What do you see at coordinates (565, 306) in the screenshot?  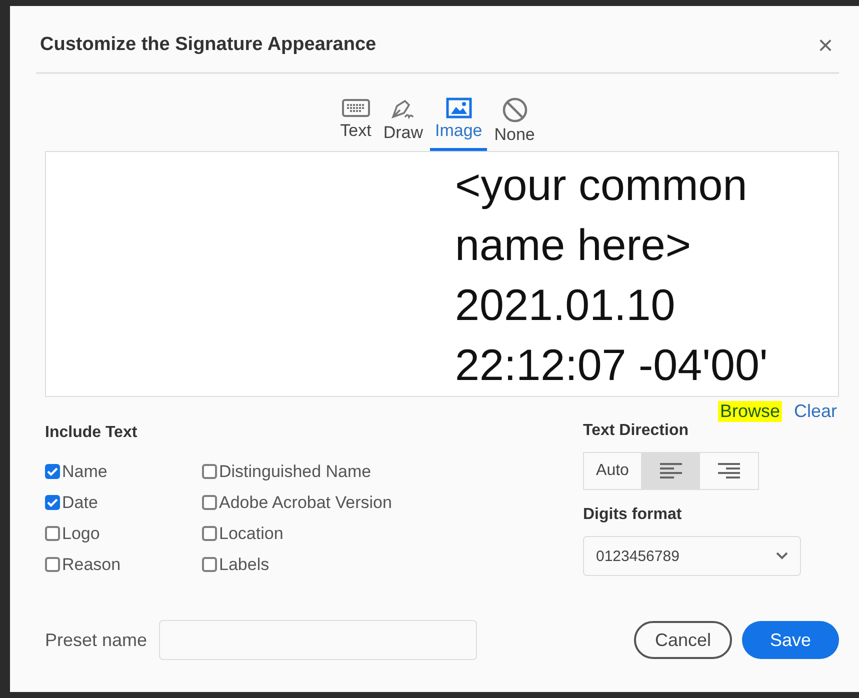 I see `preview-text: 2021.01.10` at bounding box center [565, 306].